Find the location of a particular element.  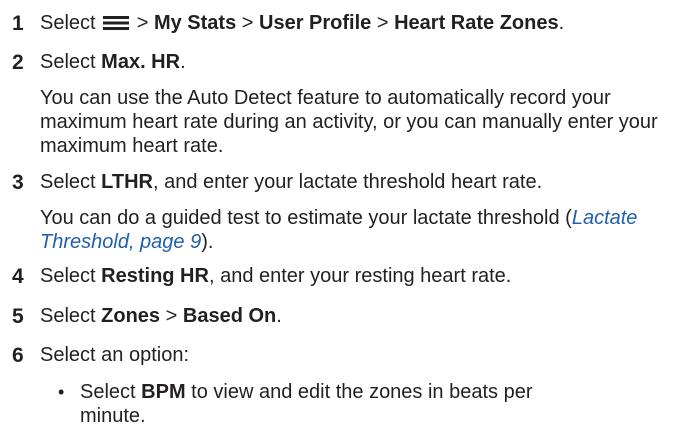

menu-item-resting-hr: Resting HR is located at coordinates (155, 276).